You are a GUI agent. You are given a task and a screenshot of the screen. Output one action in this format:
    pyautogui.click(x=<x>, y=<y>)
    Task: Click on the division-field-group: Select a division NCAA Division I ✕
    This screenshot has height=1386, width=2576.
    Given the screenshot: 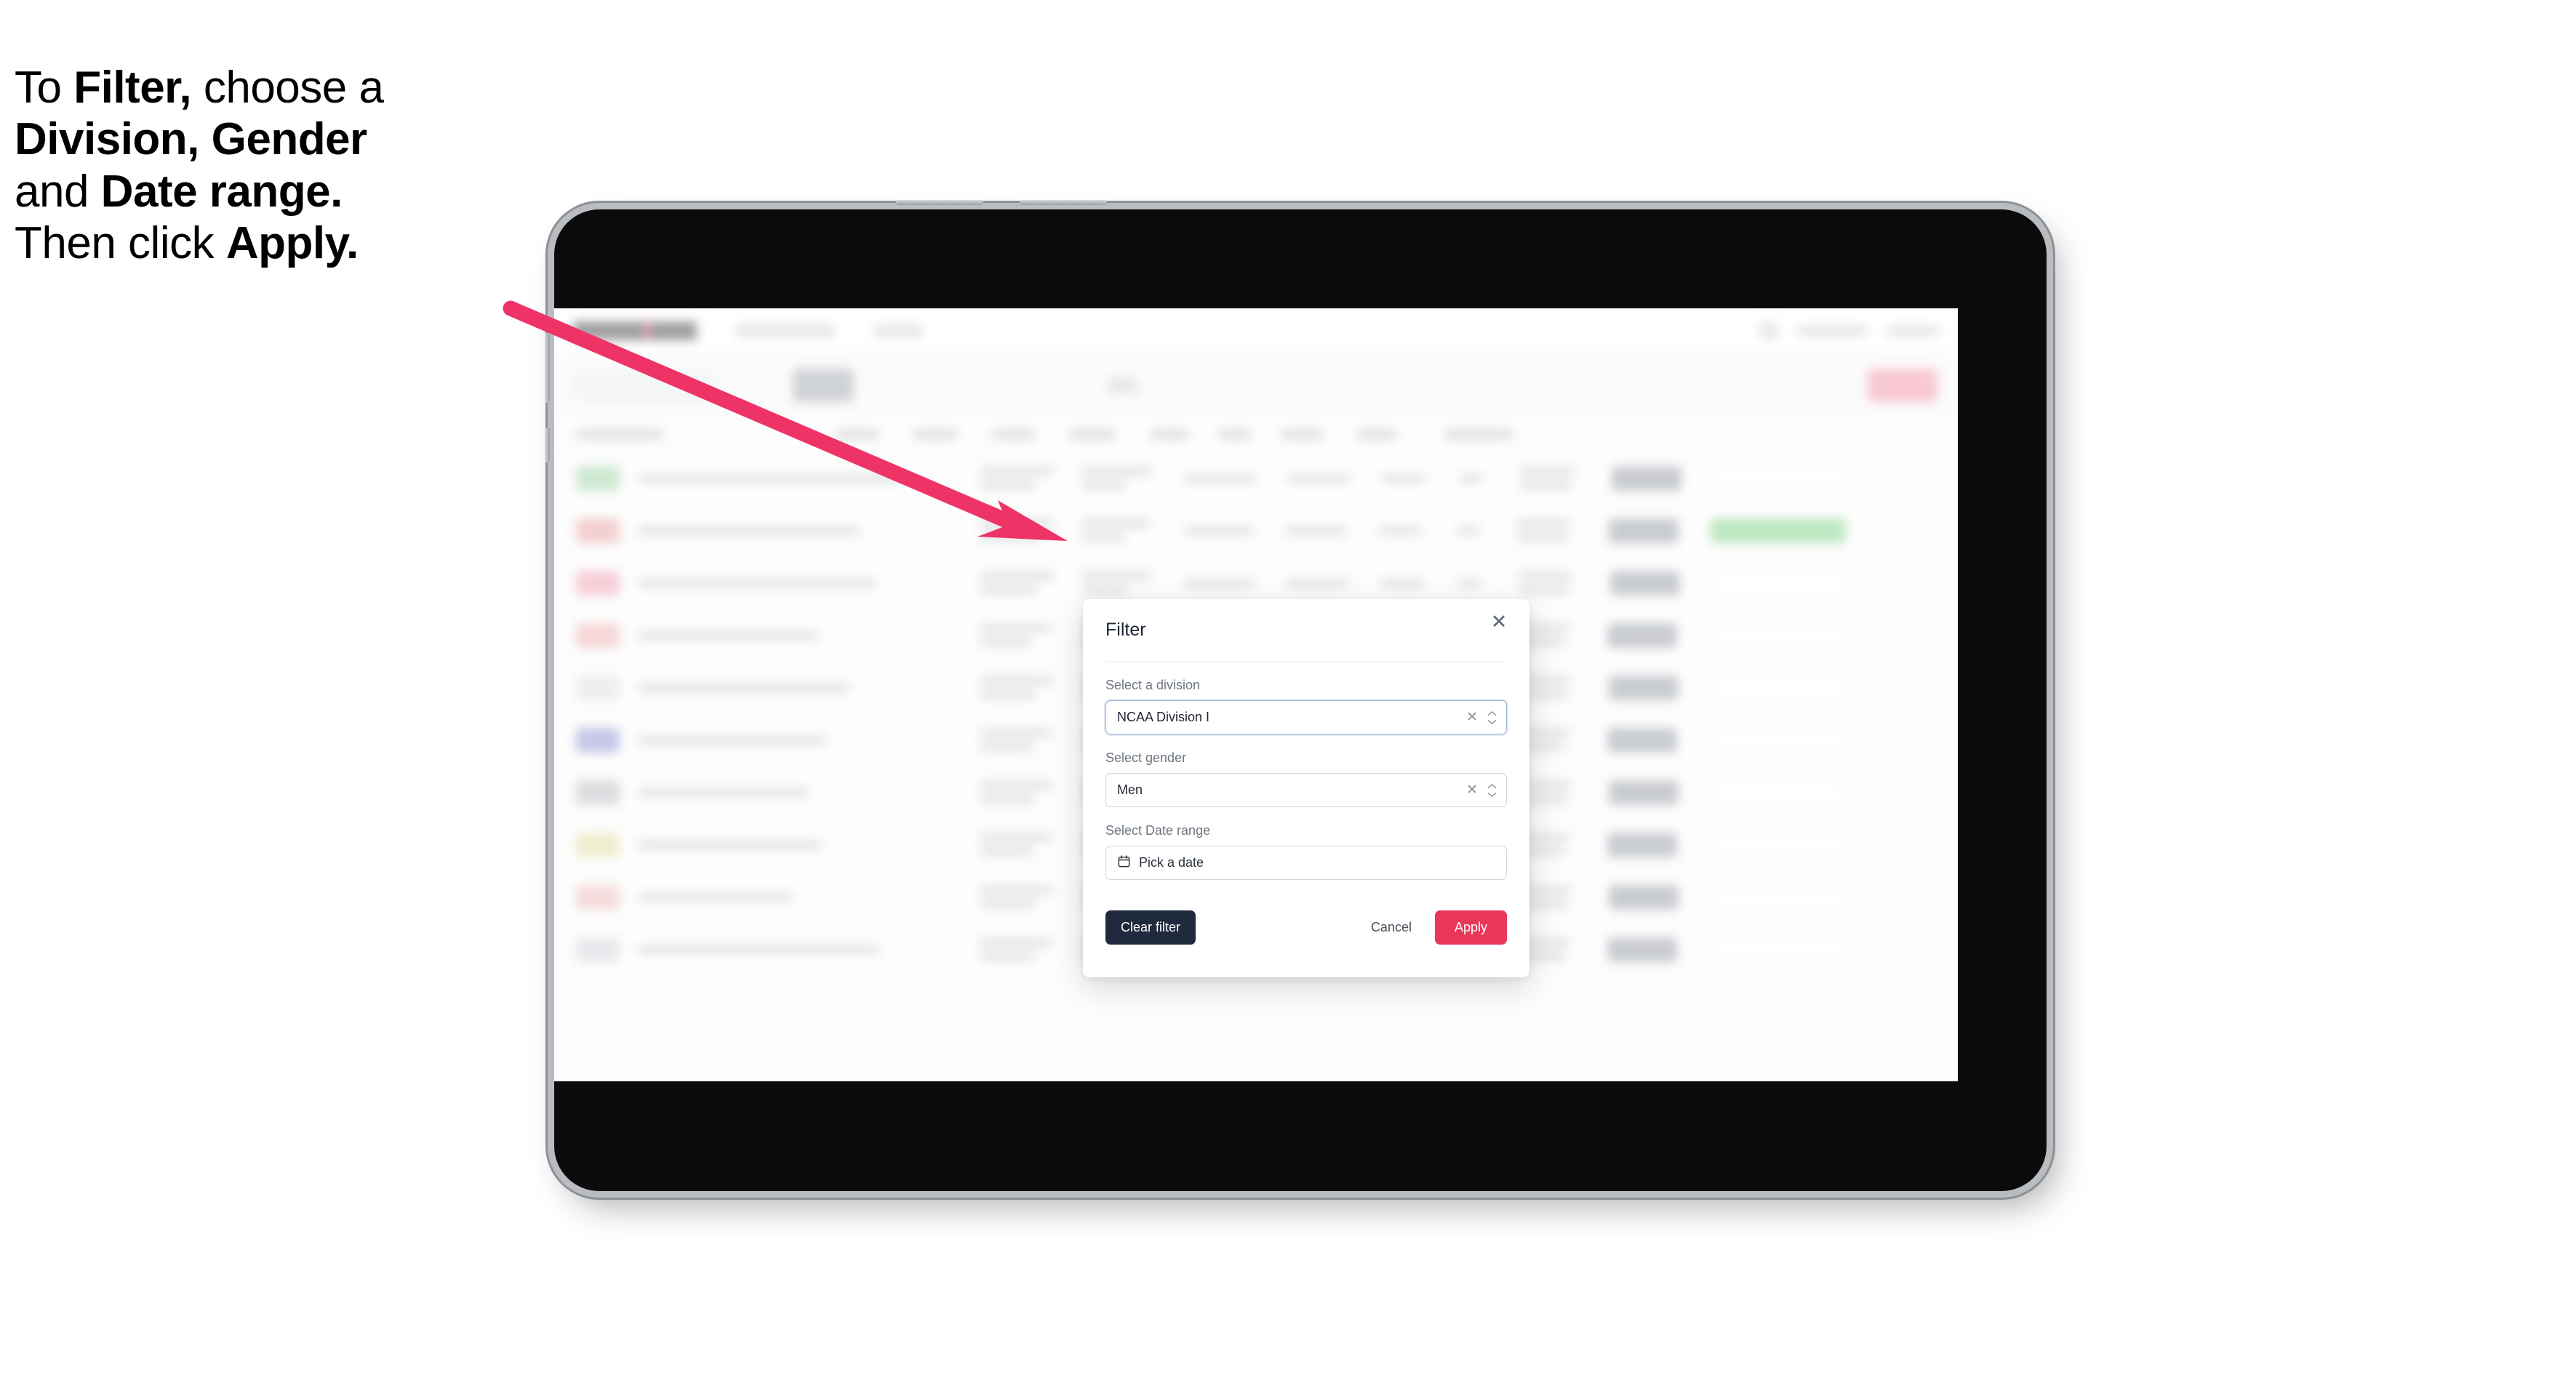 What is the action you would take?
    pyautogui.click(x=1306, y=706)
    